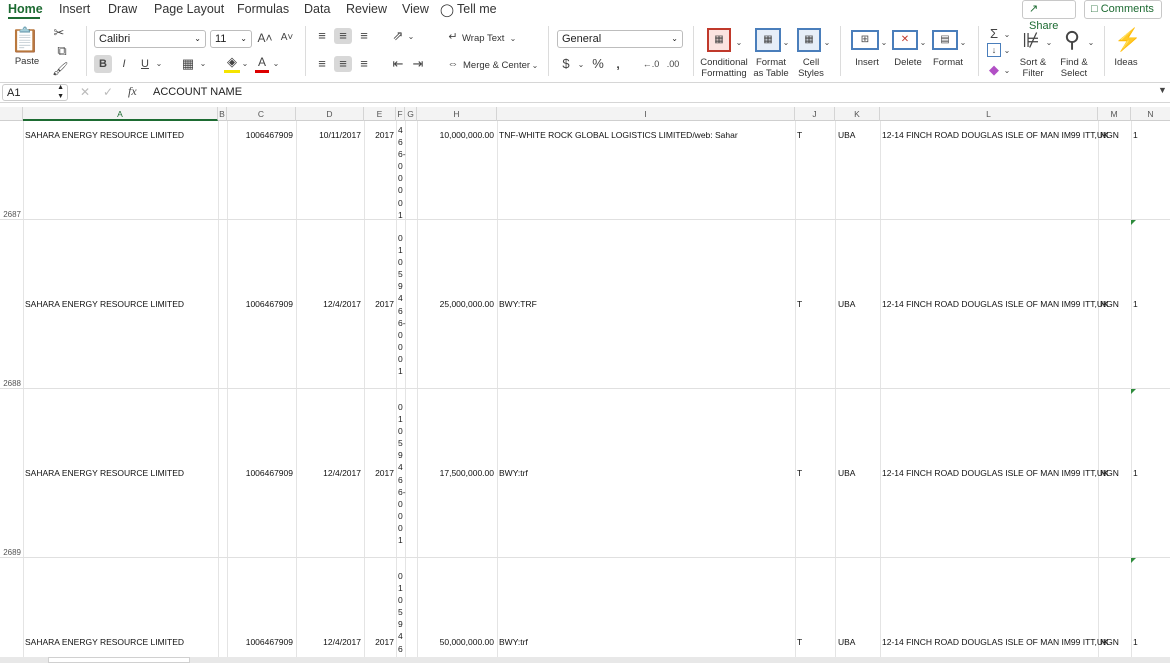  What do you see at coordinates (948, 62) in the screenshot?
I see `format-cells-label: Format` at bounding box center [948, 62].